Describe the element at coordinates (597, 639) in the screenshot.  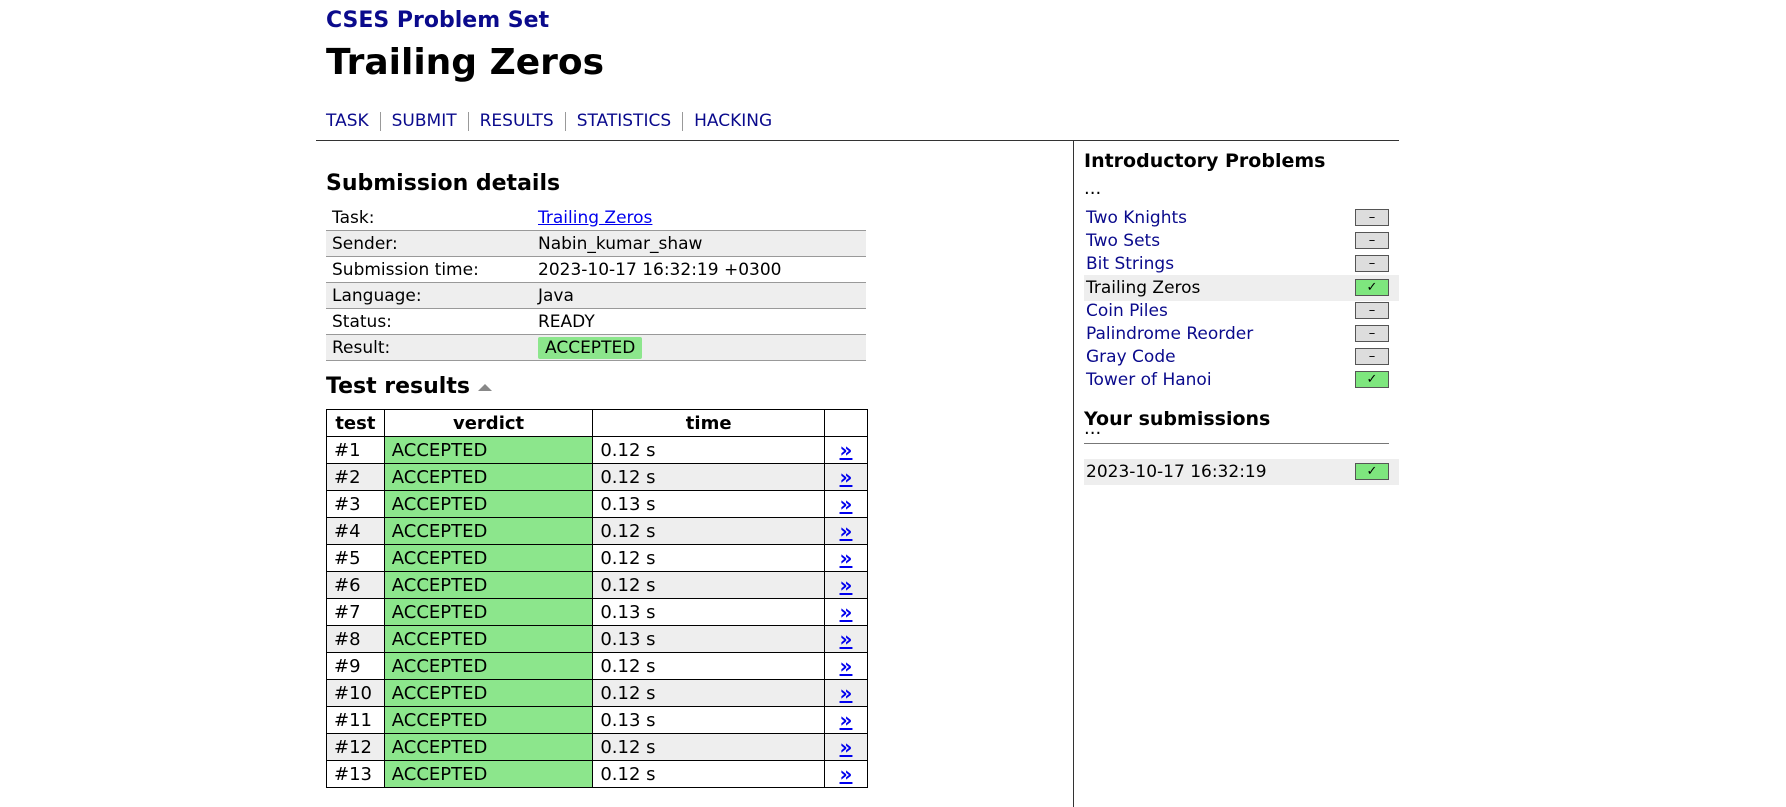
I see `test-row: #8 ACCEPTED 0.13 s »` at that location.